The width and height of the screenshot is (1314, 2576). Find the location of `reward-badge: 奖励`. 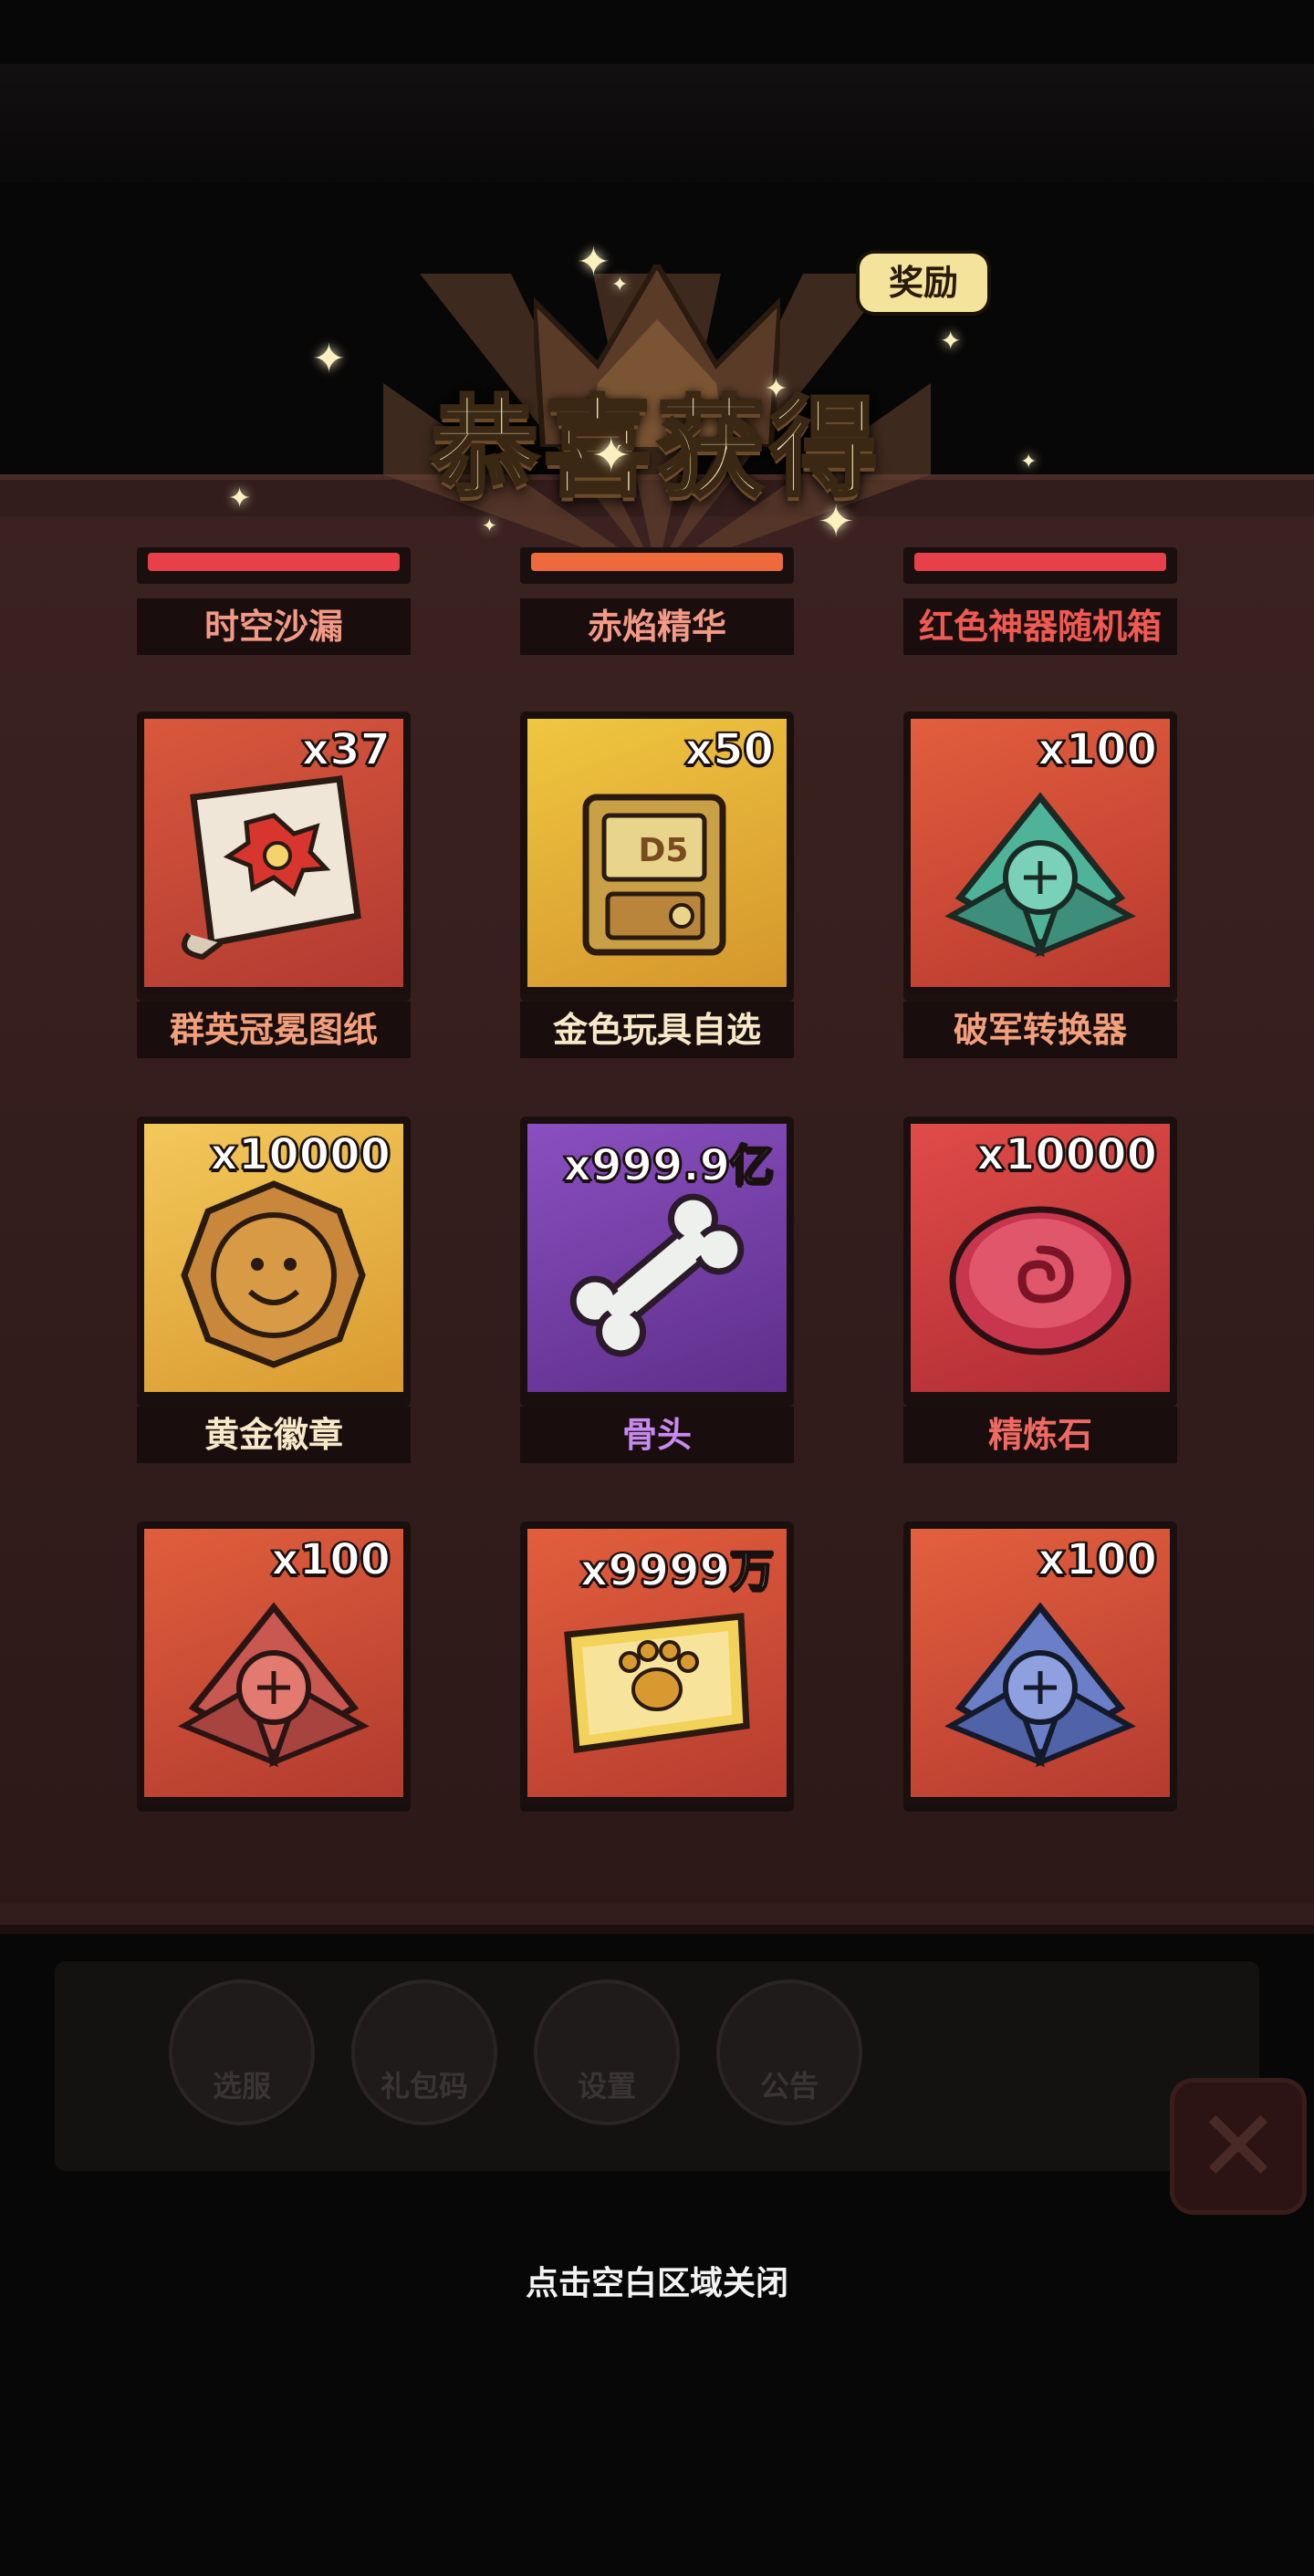

reward-badge: 奖励 is located at coordinates (923, 283).